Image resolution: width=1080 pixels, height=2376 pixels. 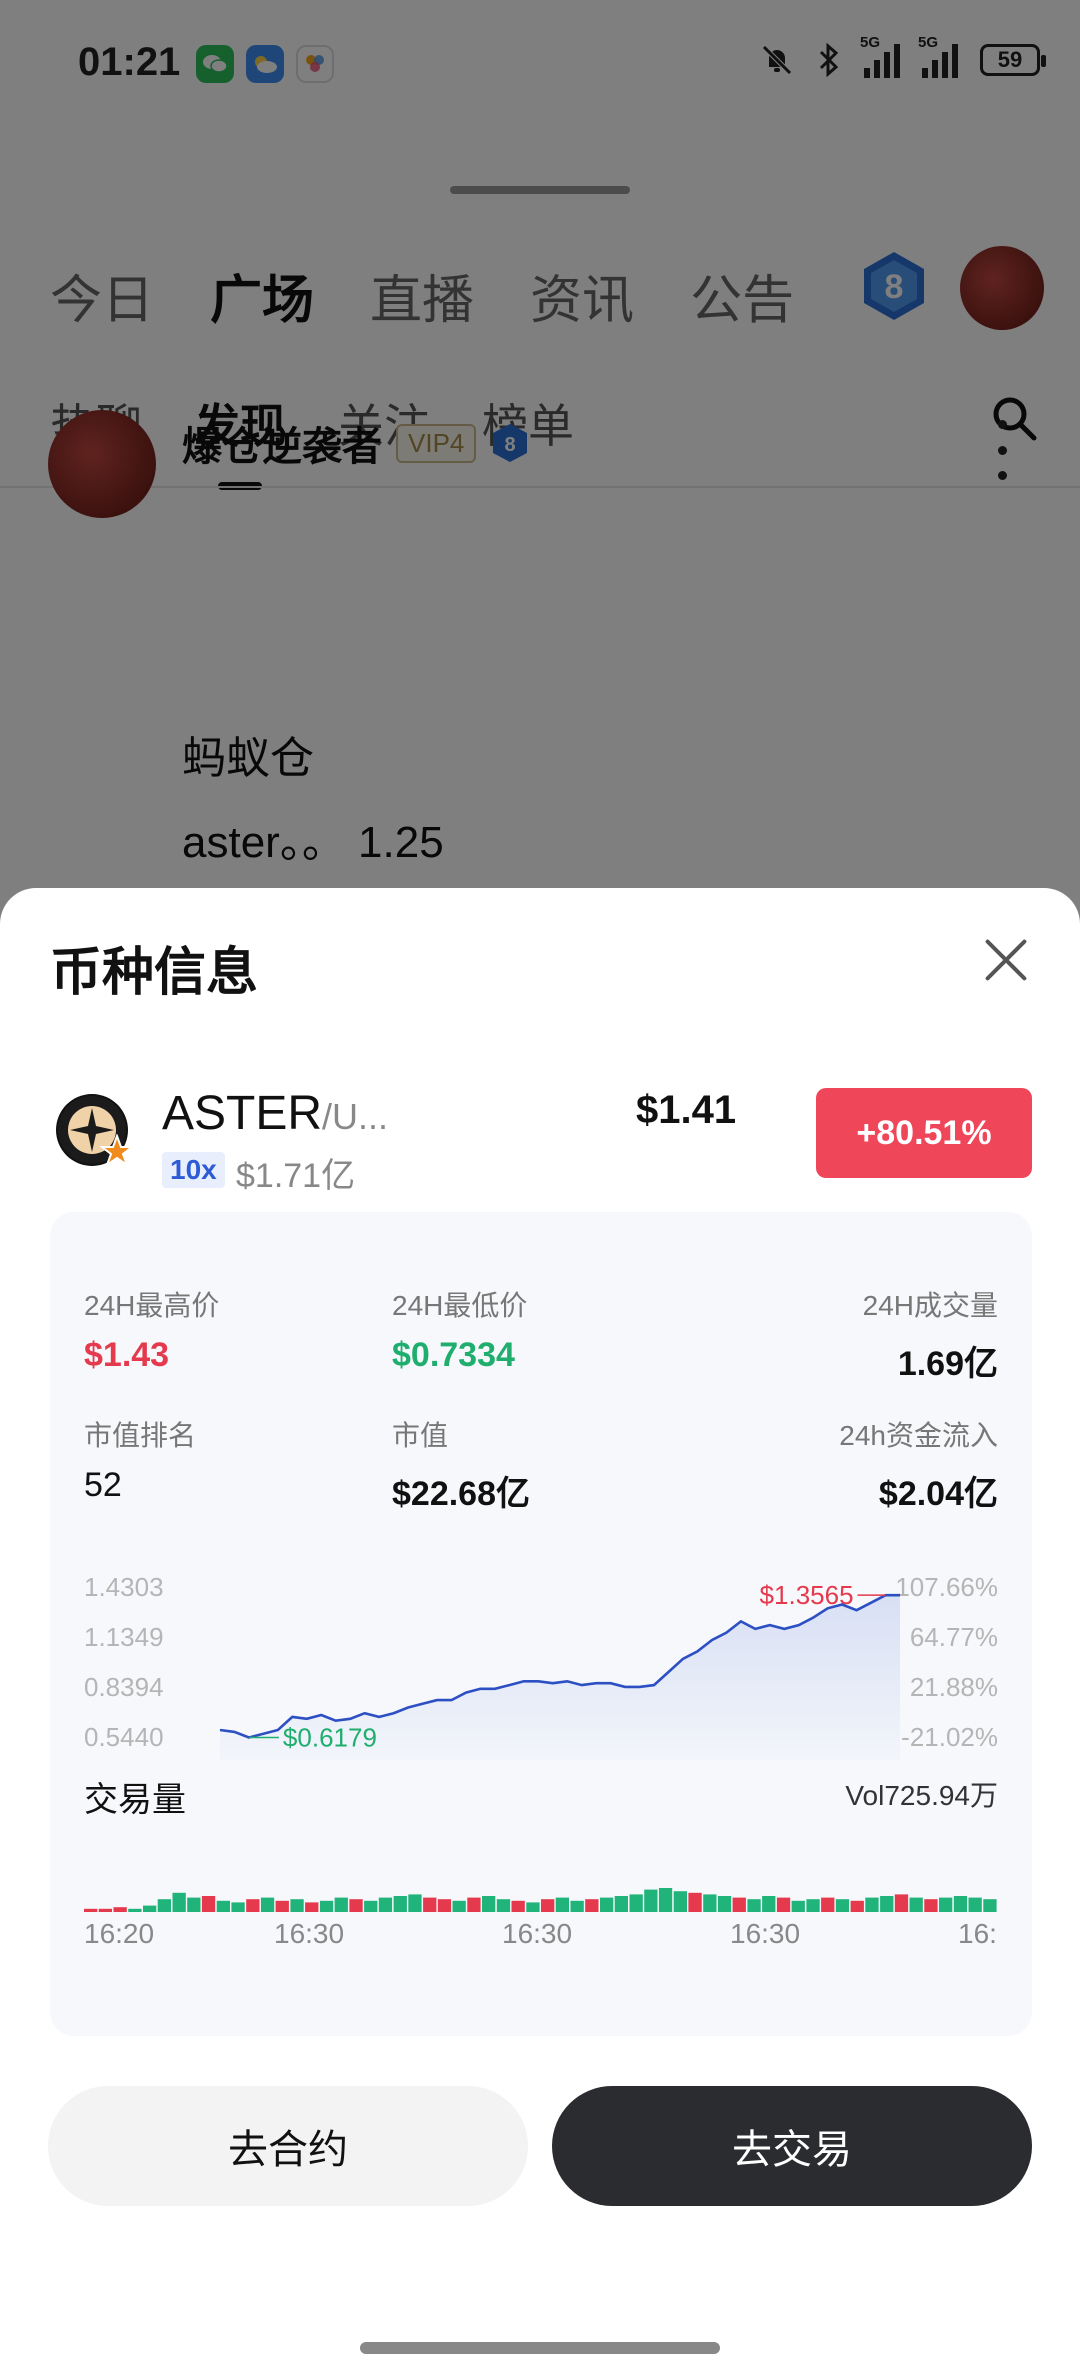 I want to click on max-price-label: $1.3565, so click(x=807, y=1595).